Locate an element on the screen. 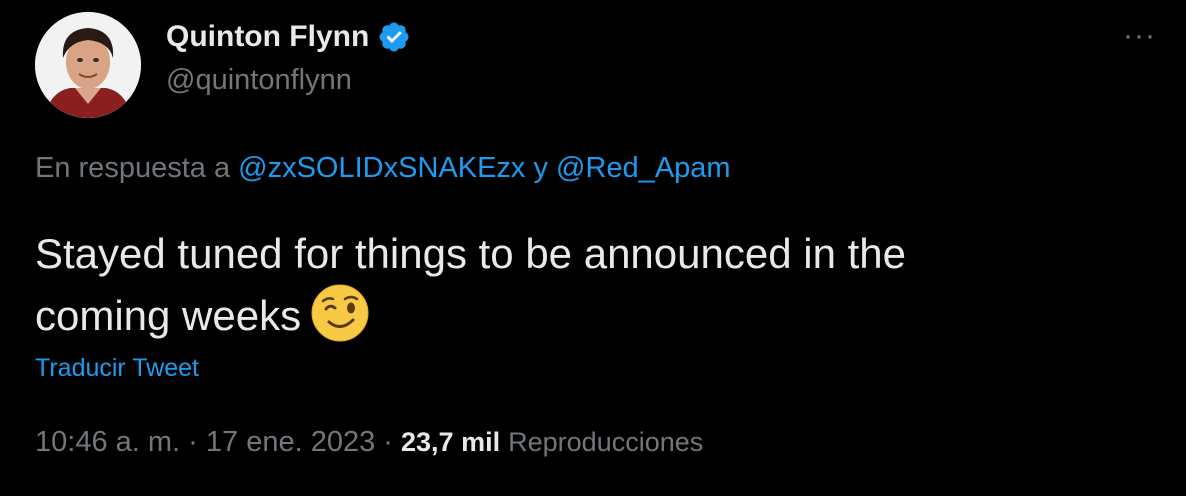 This screenshot has width=1186, height=496. author-handle: @quintonflynn is located at coordinates (259, 80).